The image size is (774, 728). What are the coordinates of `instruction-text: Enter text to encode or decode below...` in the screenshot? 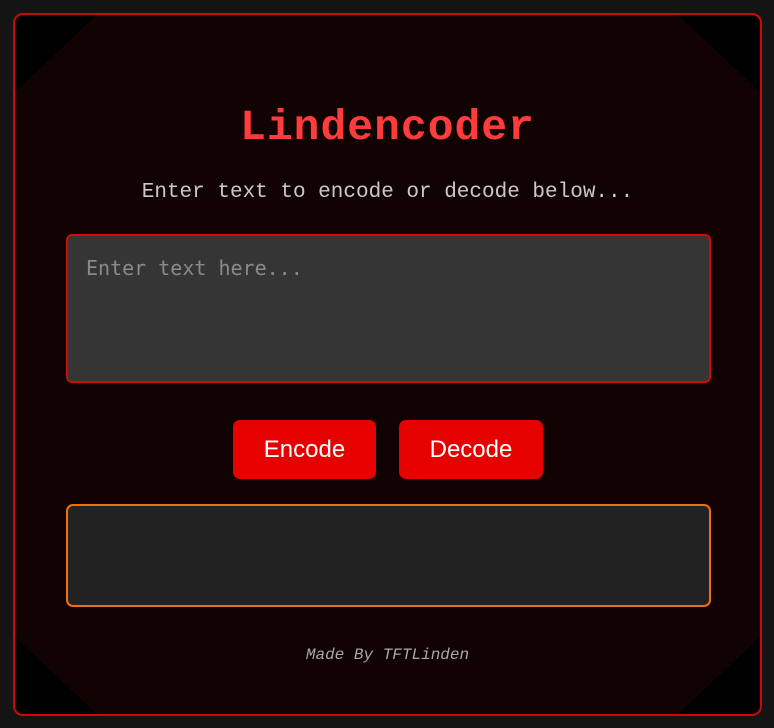 It's located at (387, 192).